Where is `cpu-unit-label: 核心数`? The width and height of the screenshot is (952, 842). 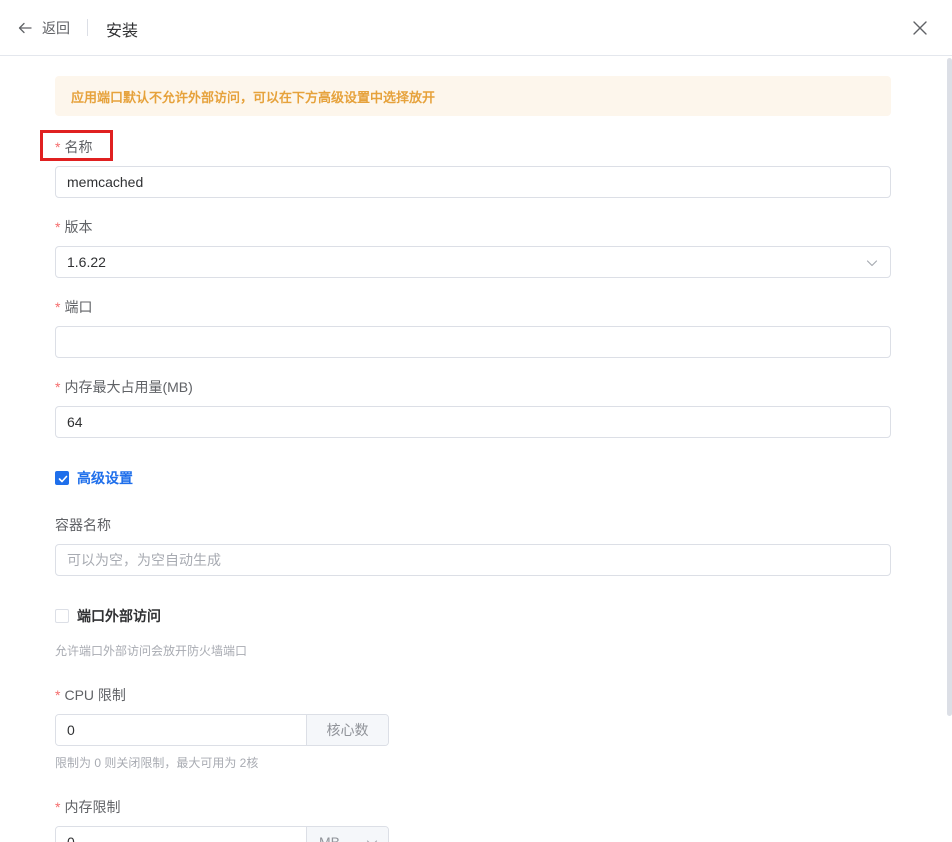 cpu-unit-label: 核心数 is located at coordinates (347, 730).